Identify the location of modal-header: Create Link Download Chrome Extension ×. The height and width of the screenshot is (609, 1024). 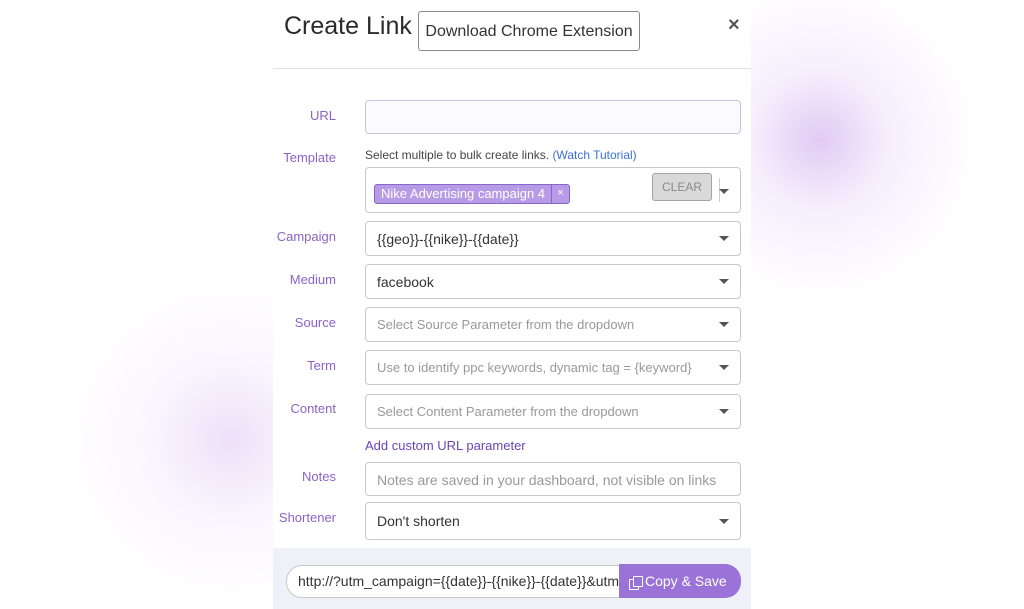
(512, 34).